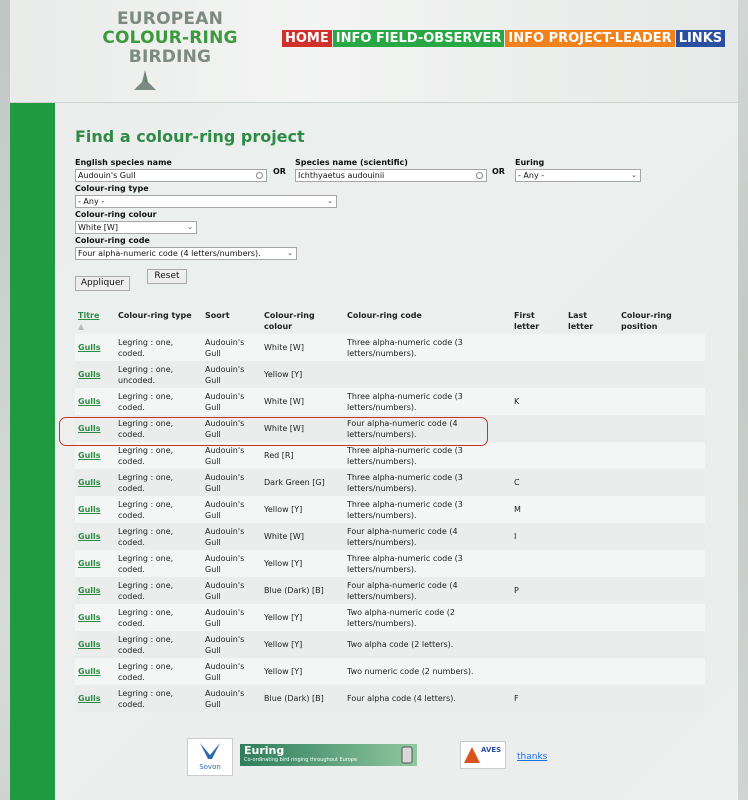 The height and width of the screenshot is (800, 748). Describe the element at coordinates (418, 38) in the screenshot. I see `nav-info-field-observer: INFO FIELD-OBSERVER` at that location.